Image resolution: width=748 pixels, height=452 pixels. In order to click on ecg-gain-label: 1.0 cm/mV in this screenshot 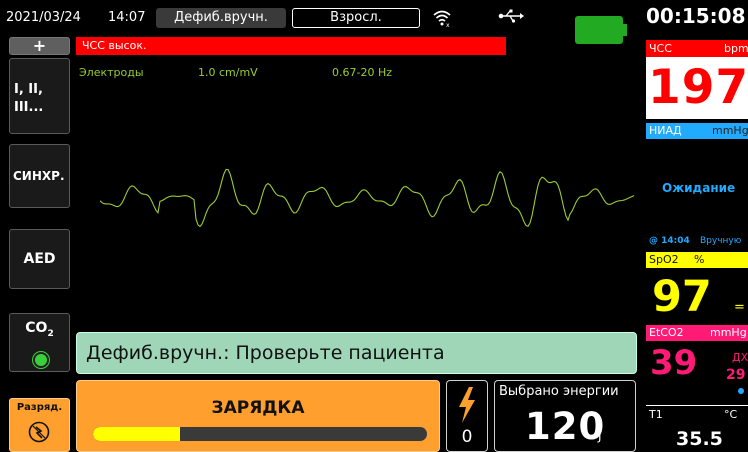, I will do `click(228, 72)`.